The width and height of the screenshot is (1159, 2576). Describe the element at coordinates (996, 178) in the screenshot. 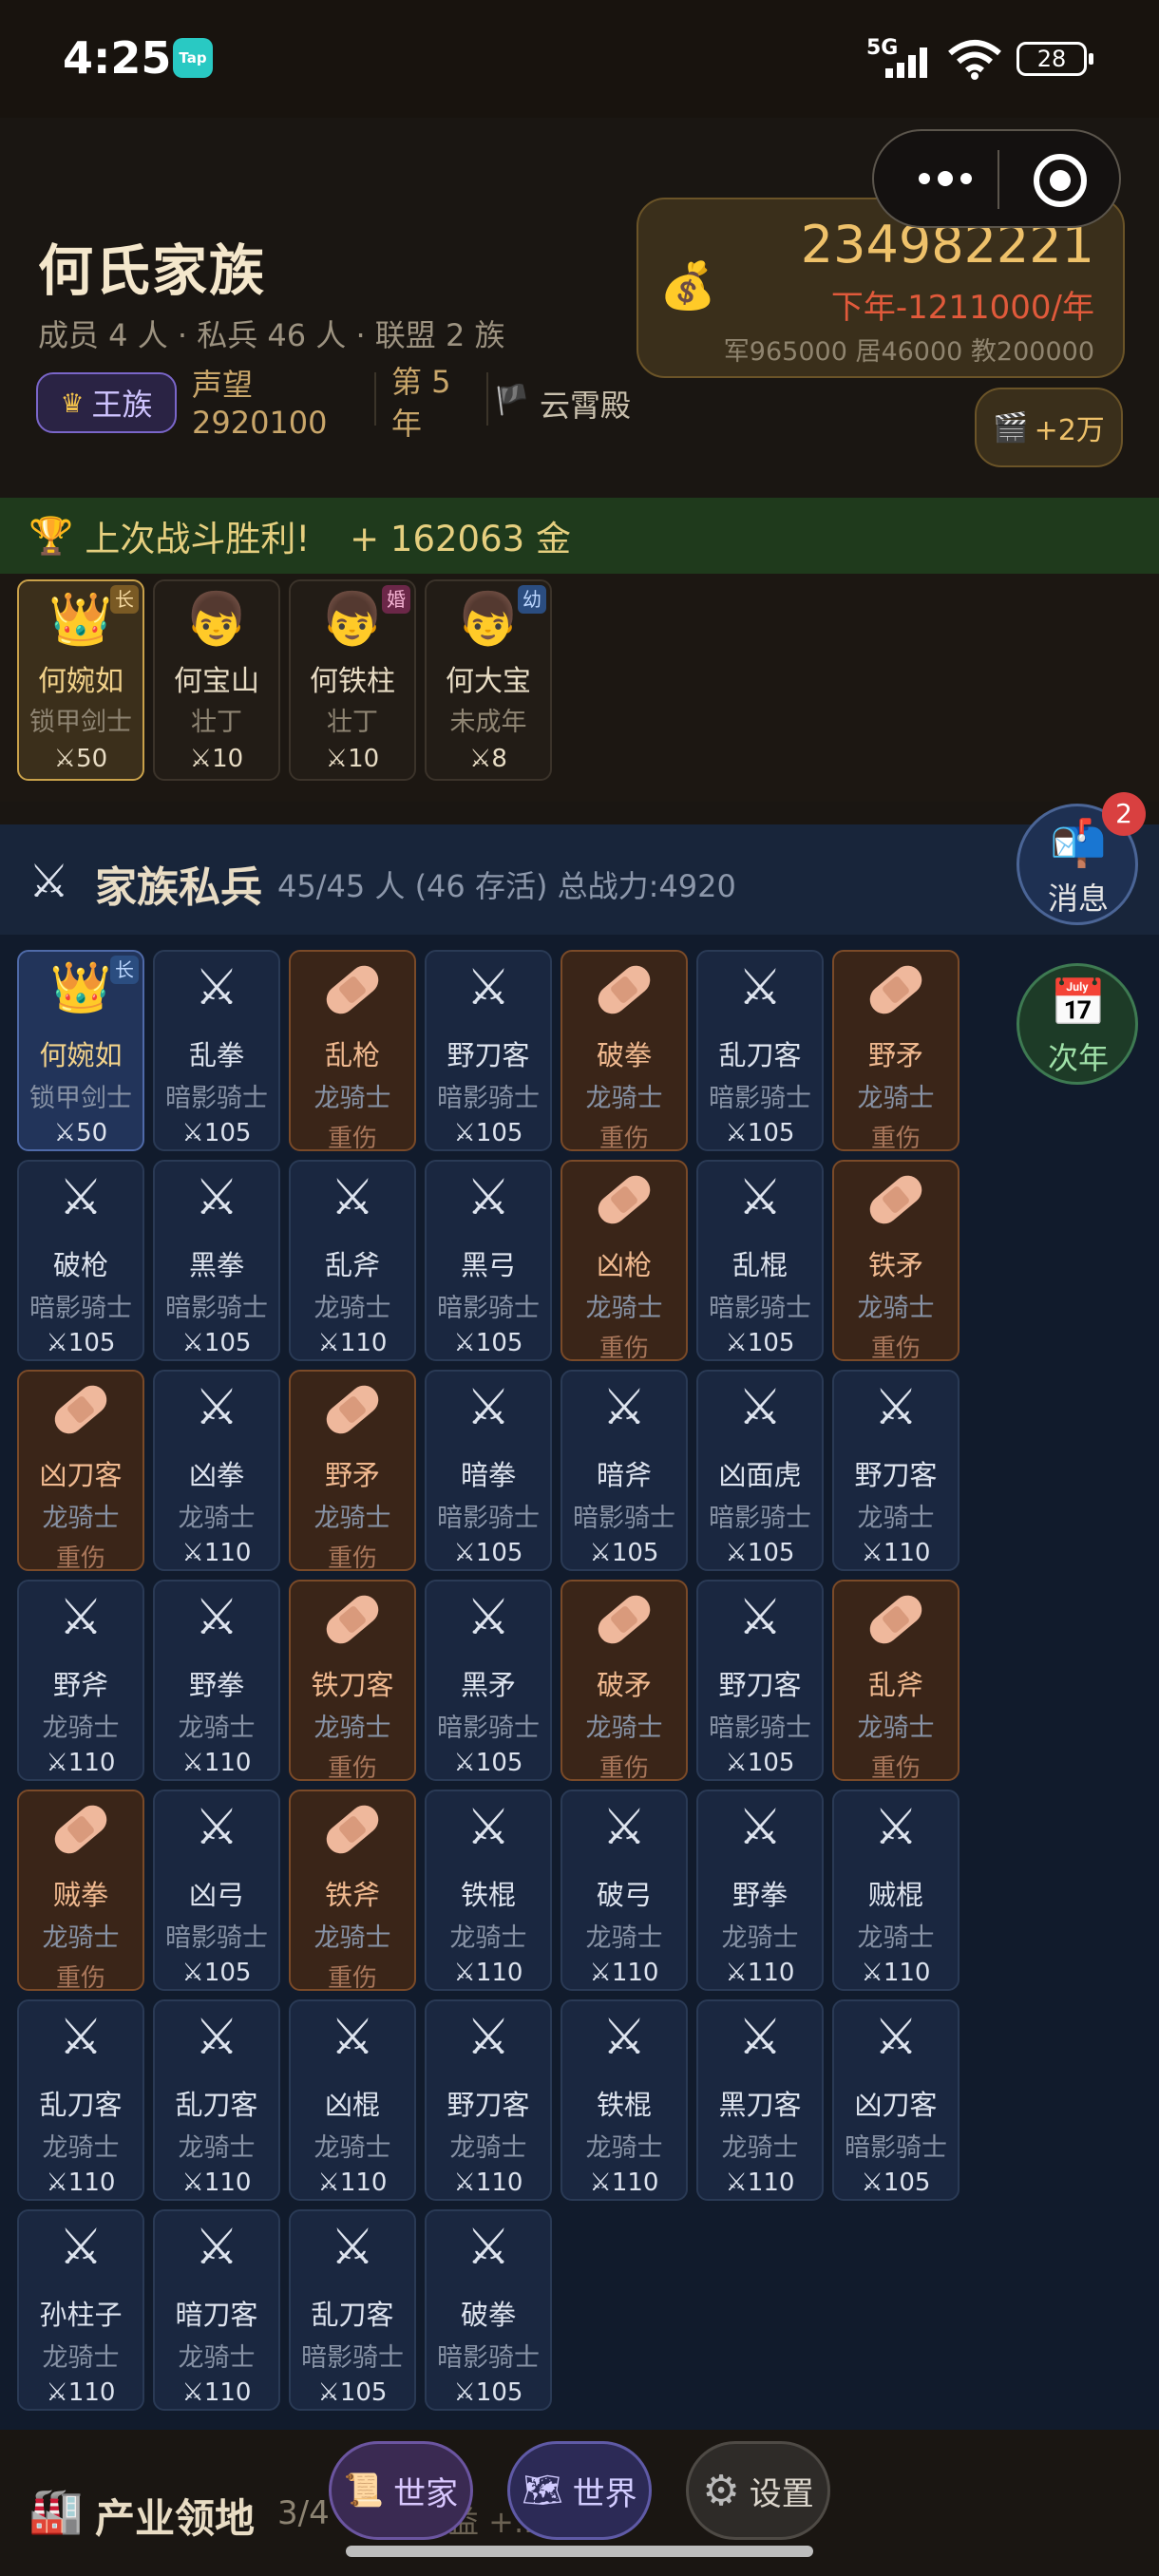

I see `mini-program-capsule` at that location.